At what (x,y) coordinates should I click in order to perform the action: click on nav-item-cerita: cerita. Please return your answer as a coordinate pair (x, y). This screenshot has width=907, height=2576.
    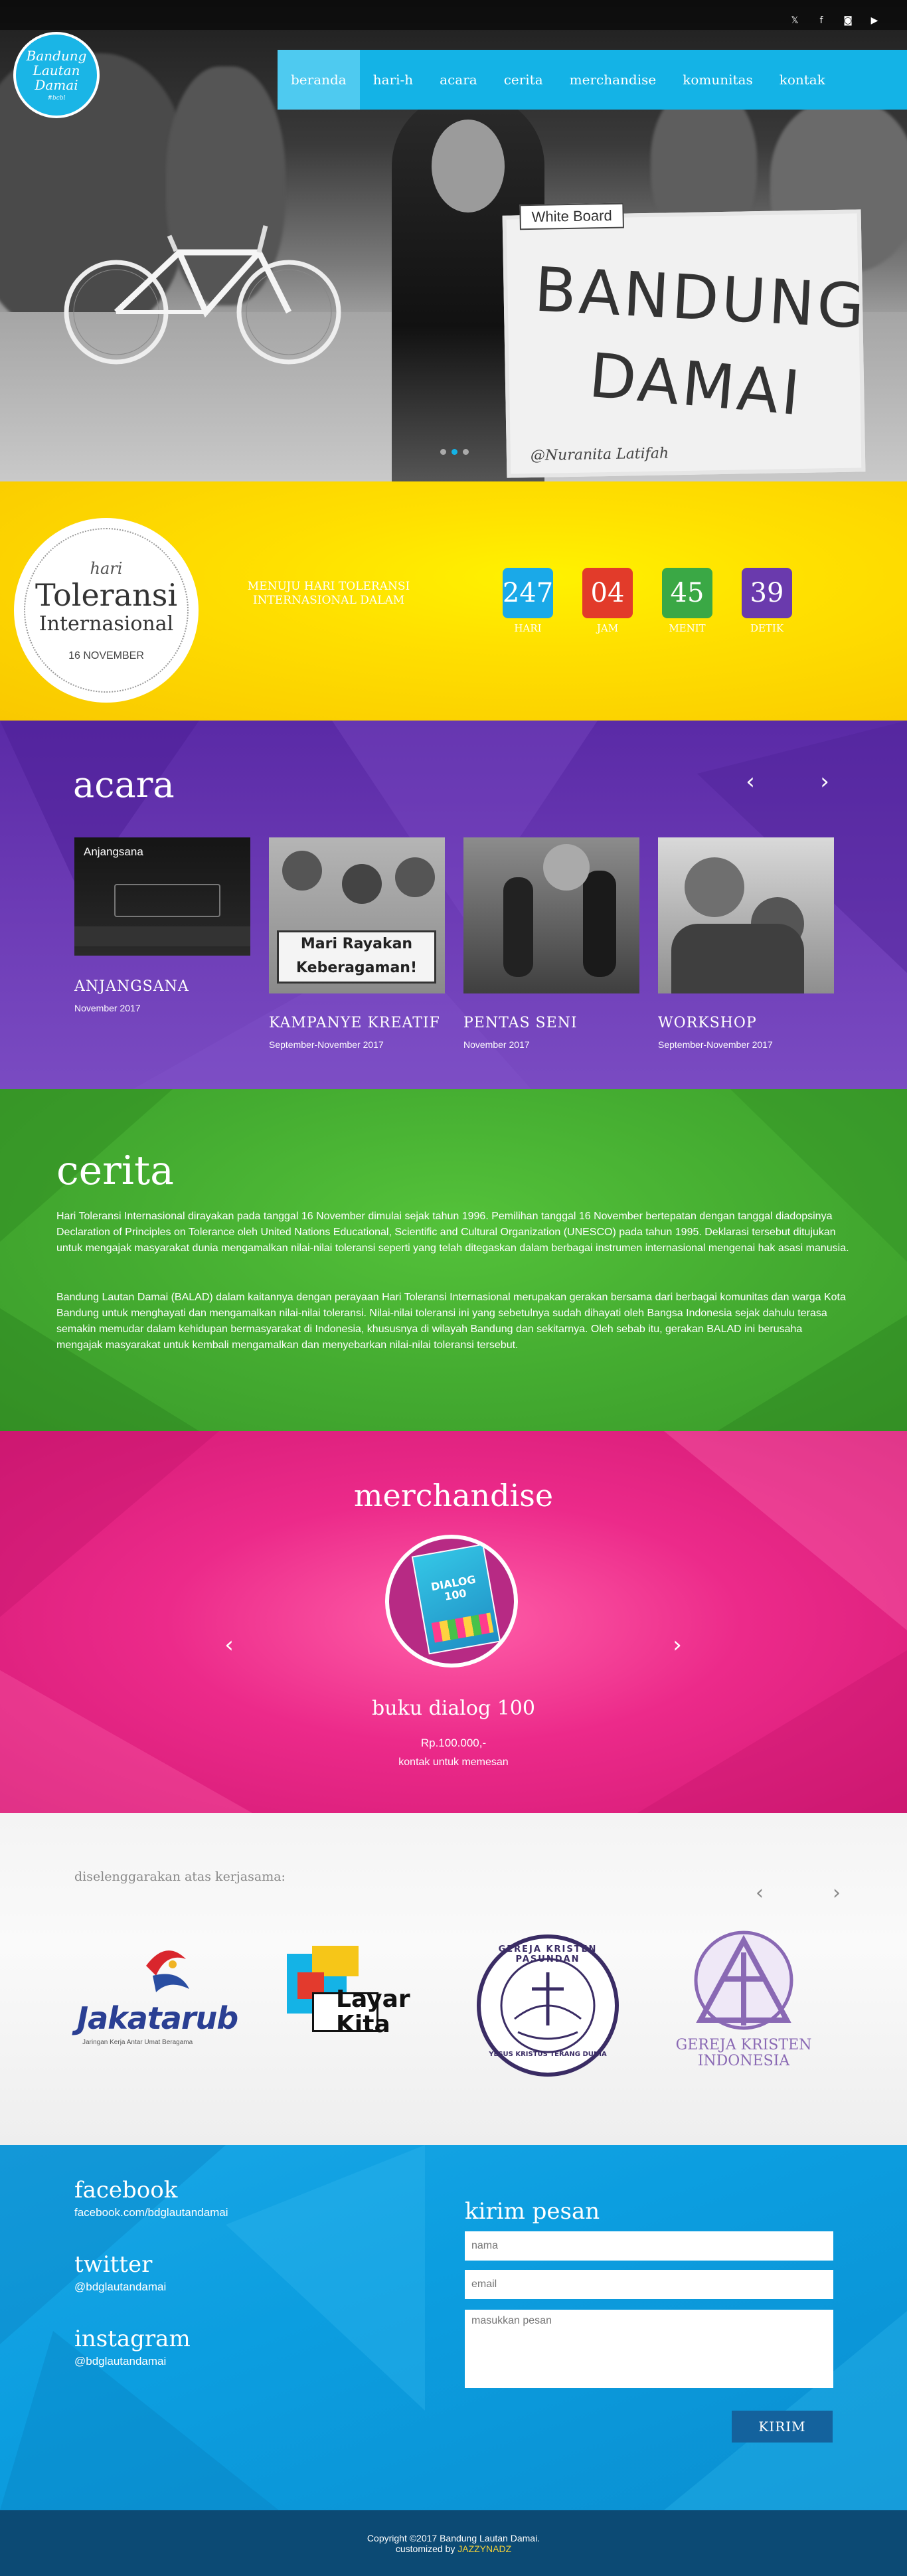
    Looking at the image, I should click on (523, 80).